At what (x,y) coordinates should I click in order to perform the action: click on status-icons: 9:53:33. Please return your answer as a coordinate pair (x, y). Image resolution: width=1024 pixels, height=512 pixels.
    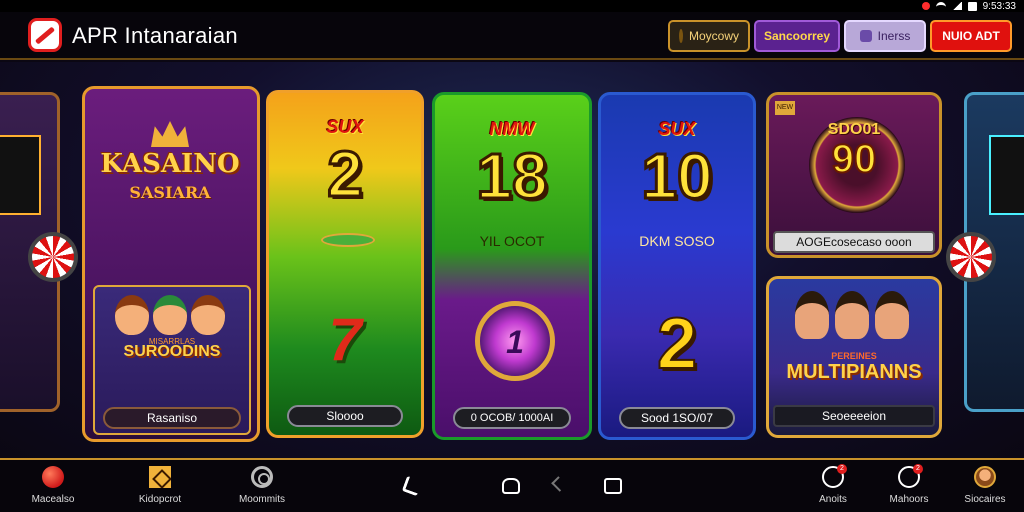
    Looking at the image, I should click on (968, 6).